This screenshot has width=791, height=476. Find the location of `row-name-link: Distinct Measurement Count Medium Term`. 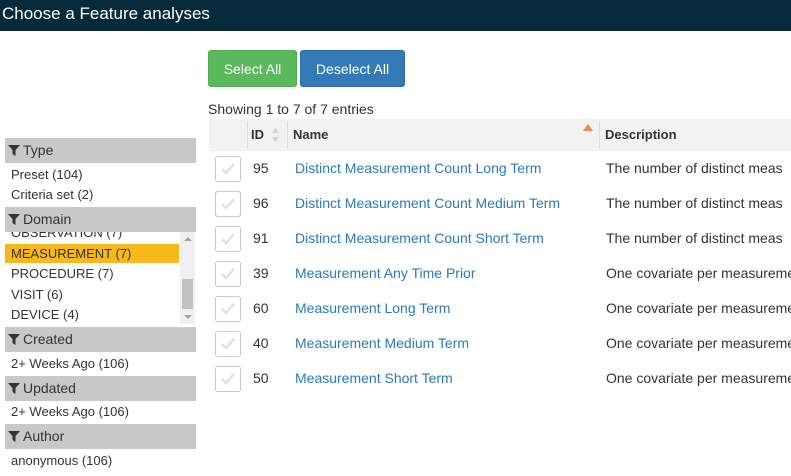

row-name-link: Distinct Measurement Count Medium Term is located at coordinates (427, 203).